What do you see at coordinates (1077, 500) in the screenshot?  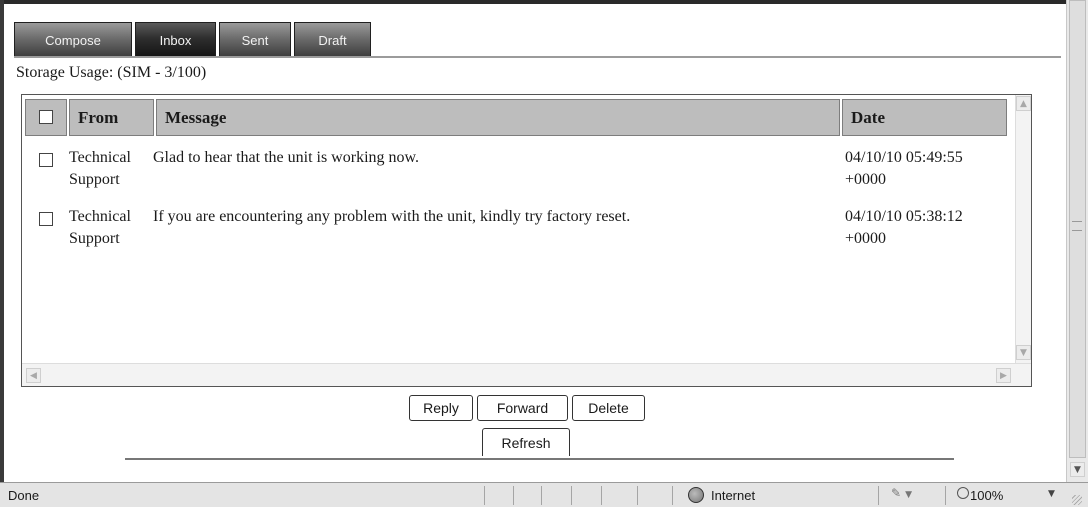 I see `resize-grip-icon` at bounding box center [1077, 500].